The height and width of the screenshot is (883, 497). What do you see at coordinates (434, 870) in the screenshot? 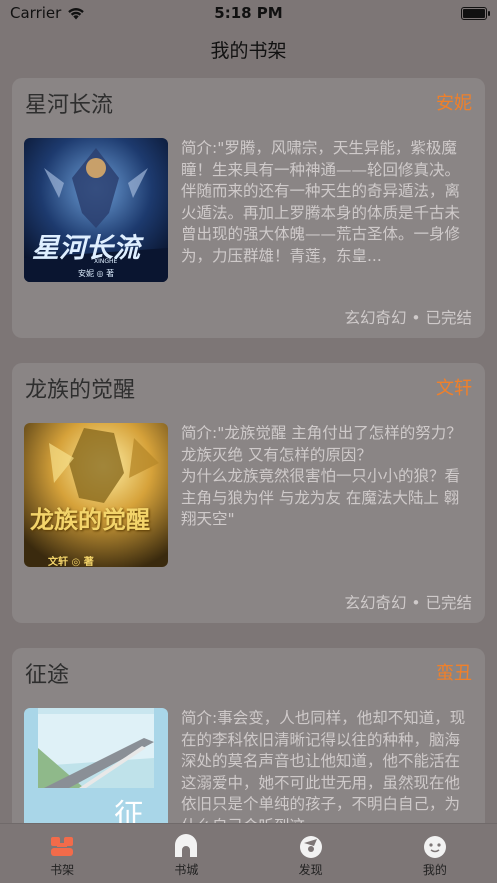
I see `tab-label: 我的` at bounding box center [434, 870].